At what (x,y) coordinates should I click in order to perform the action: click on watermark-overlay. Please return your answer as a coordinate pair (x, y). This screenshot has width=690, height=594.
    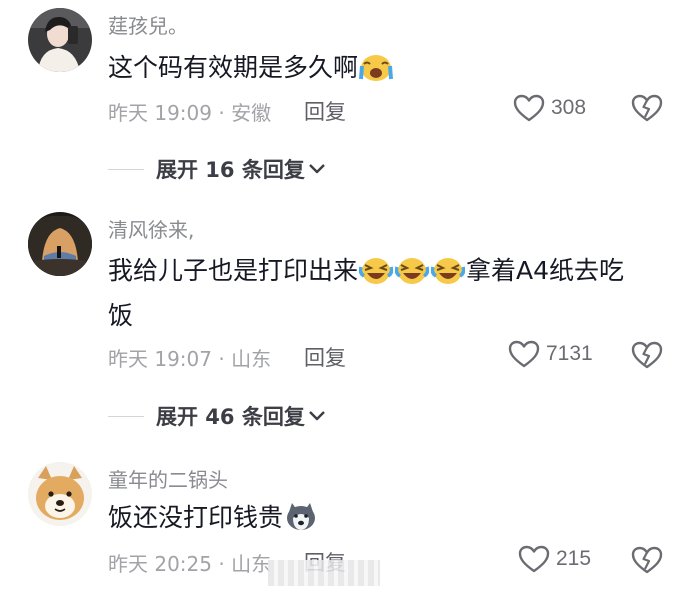
    Looking at the image, I should click on (324, 573).